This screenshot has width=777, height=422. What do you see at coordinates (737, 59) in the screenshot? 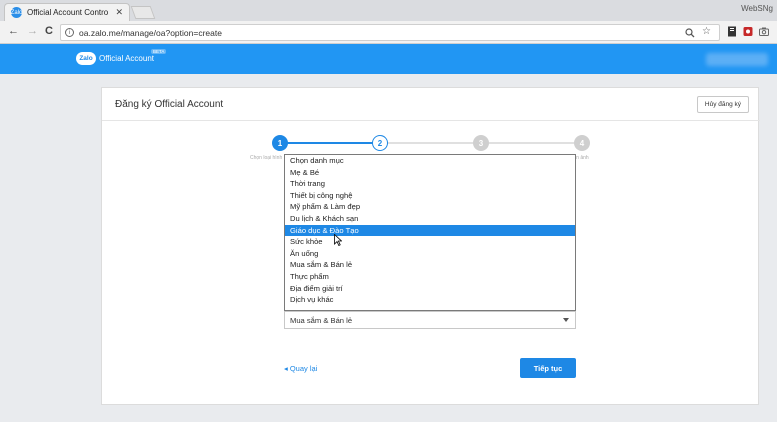
I see `account-menu` at bounding box center [737, 59].